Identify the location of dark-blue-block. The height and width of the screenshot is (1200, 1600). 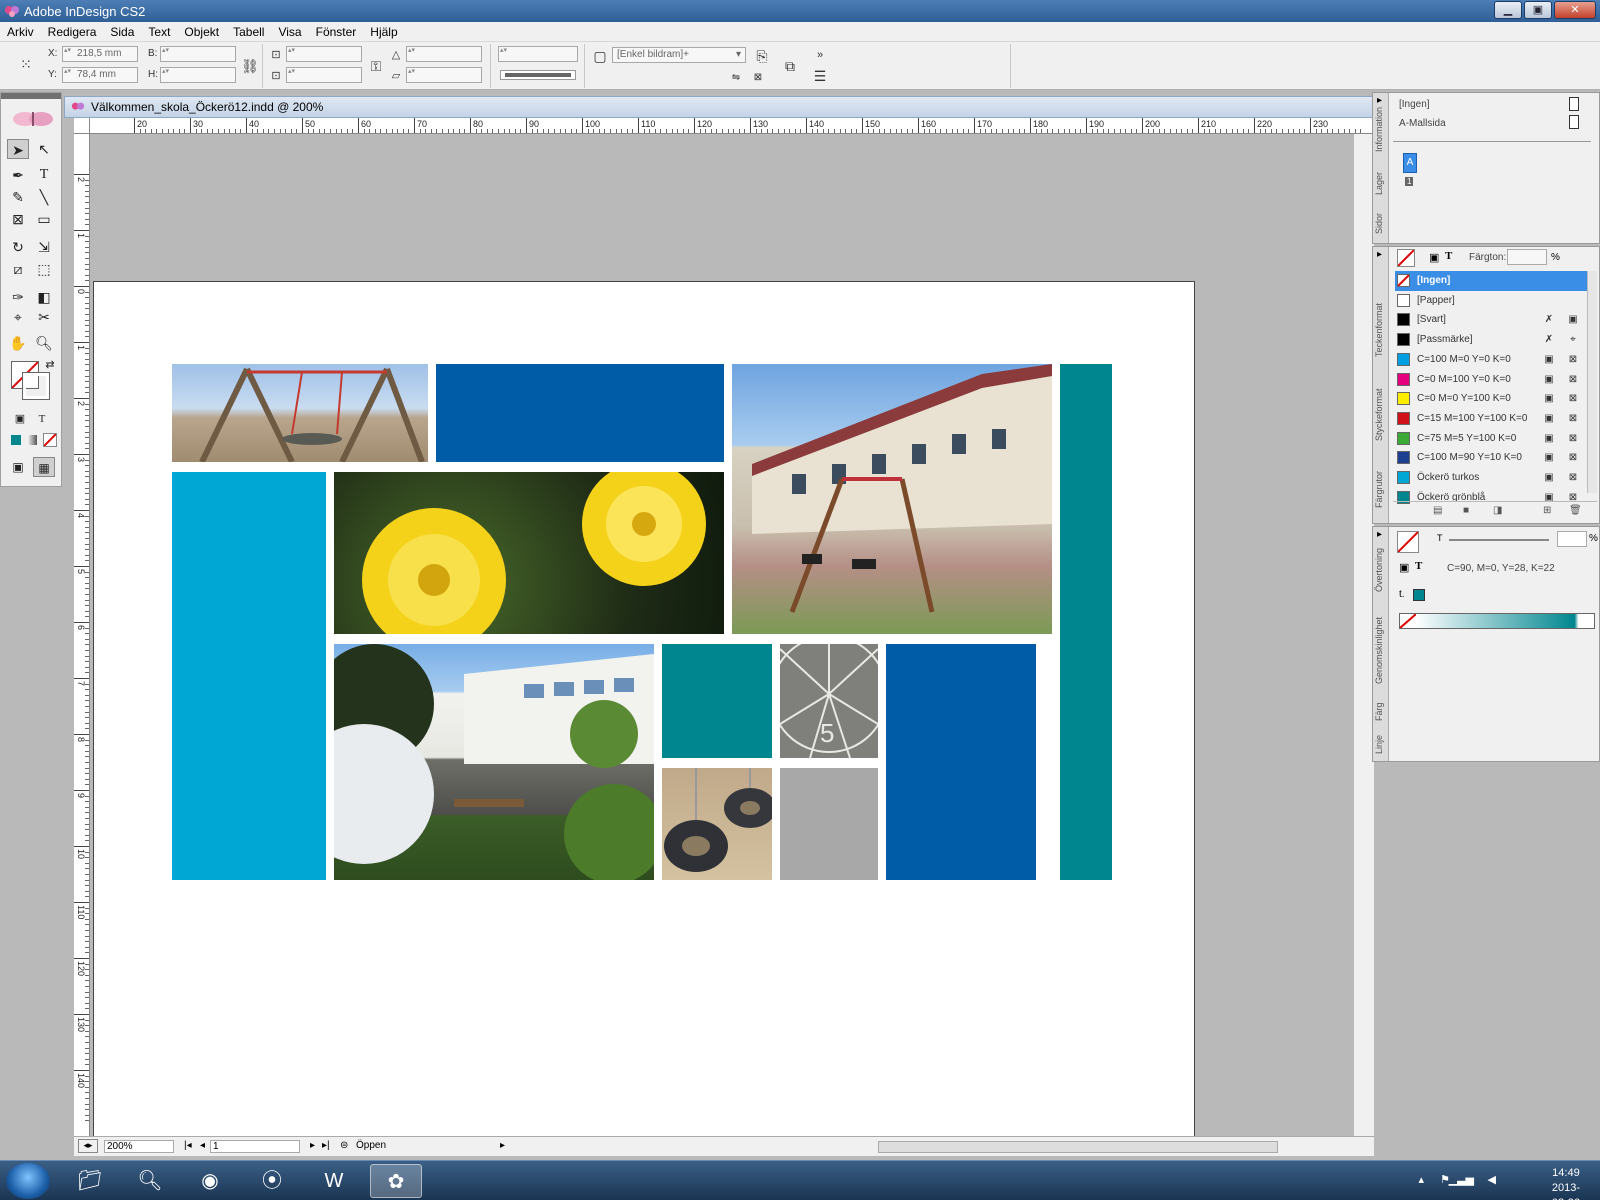
(580, 413).